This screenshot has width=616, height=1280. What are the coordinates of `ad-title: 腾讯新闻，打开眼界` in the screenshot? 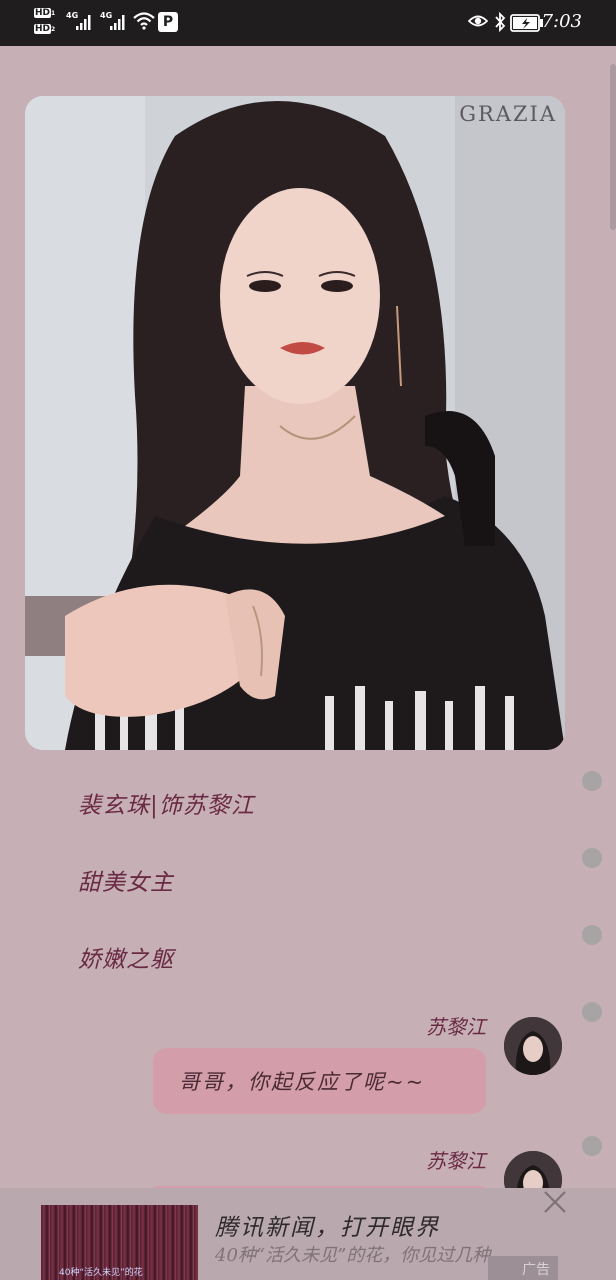 It's located at (327, 1225).